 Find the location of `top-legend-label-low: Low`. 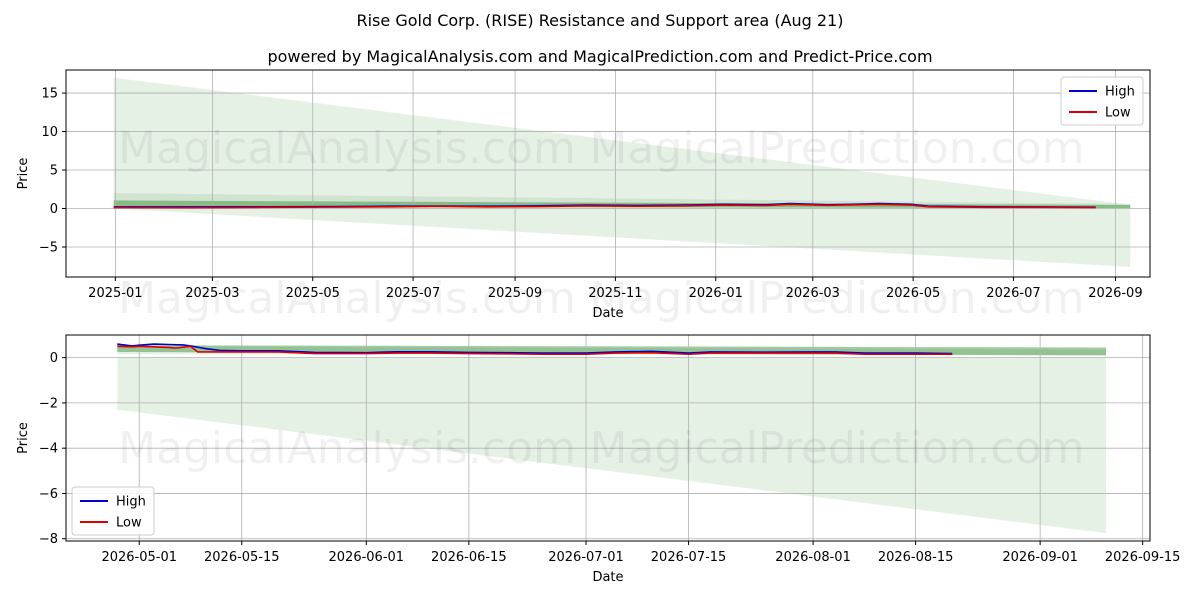

top-legend-label-low: Low is located at coordinates (1118, 113).